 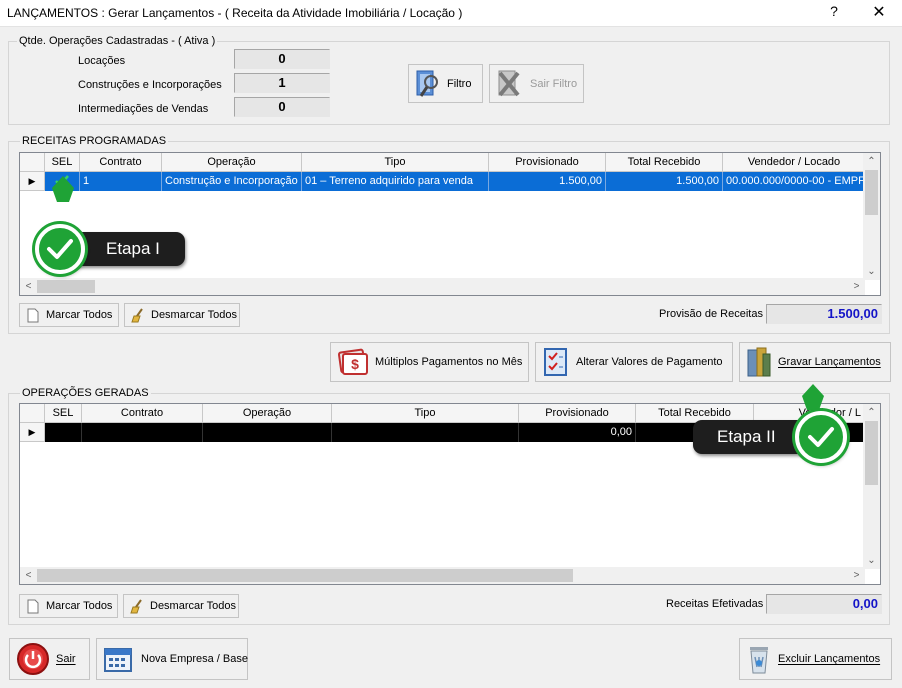 I want to click on receitas-efetivadas-field: 0,00, so click(x=824, y=604).